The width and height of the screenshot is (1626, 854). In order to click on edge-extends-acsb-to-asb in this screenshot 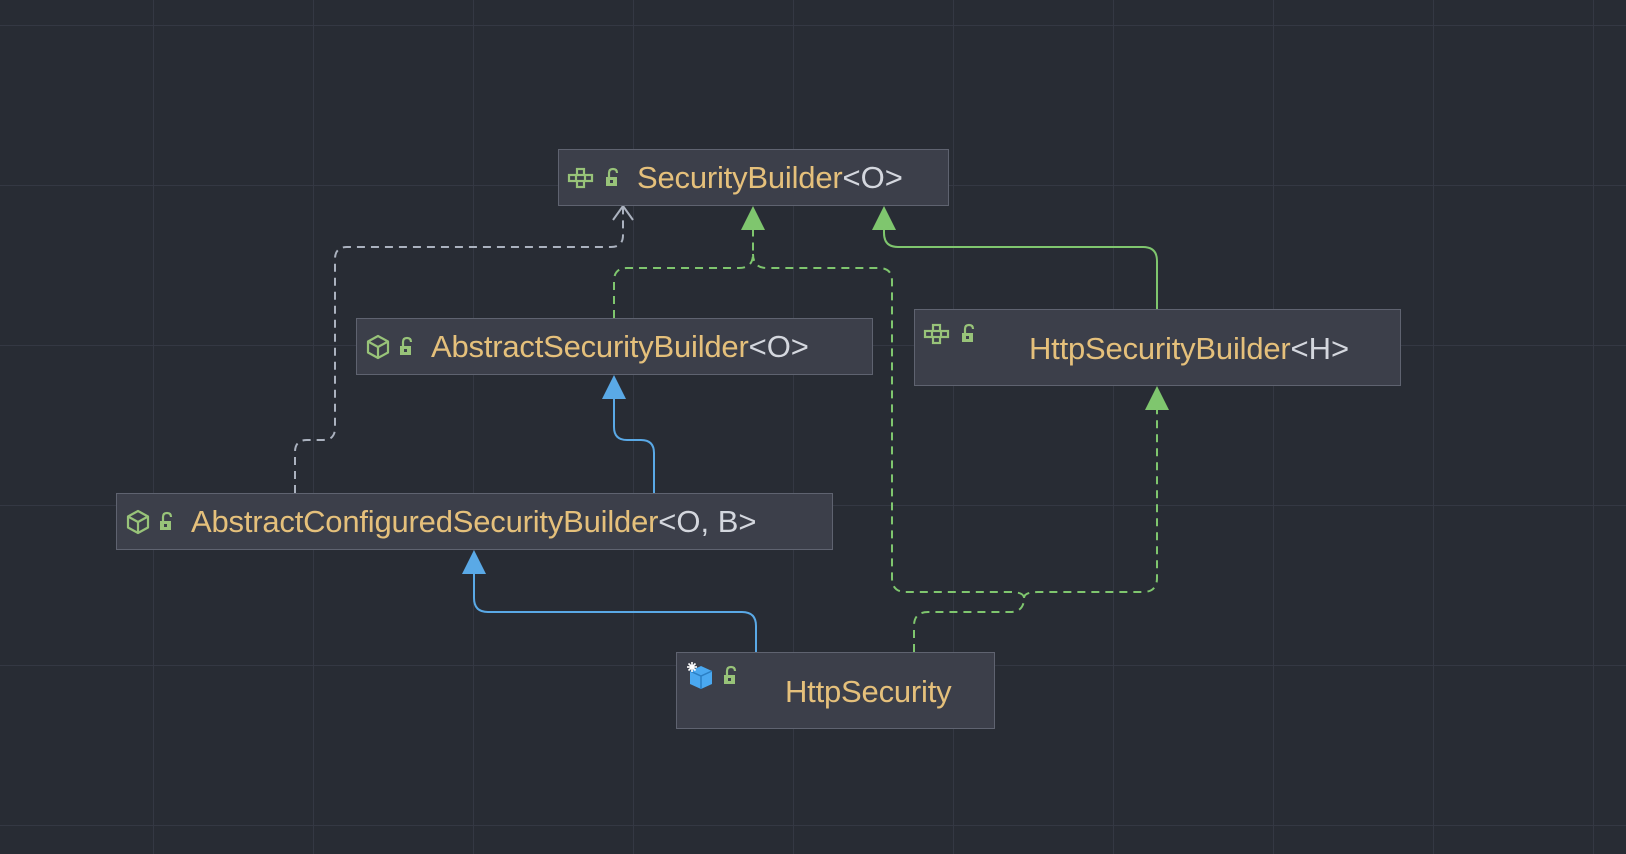, I will do `click(634, 446)`.